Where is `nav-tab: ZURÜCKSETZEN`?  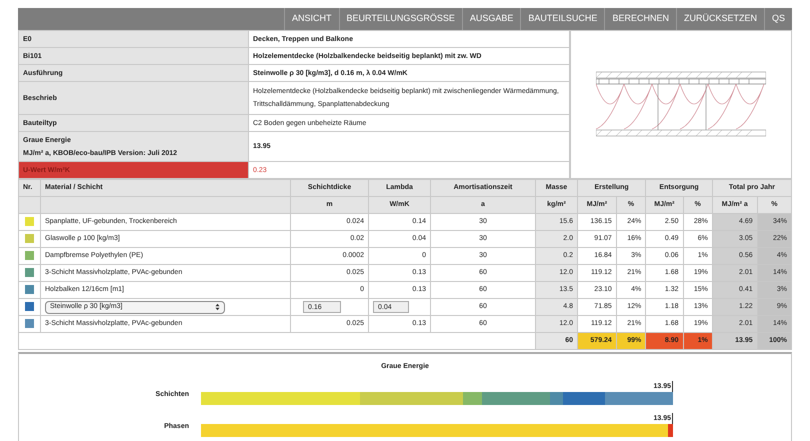 nav-tab: ZURÜCKSETZEN is located at coordinates (720, 19).